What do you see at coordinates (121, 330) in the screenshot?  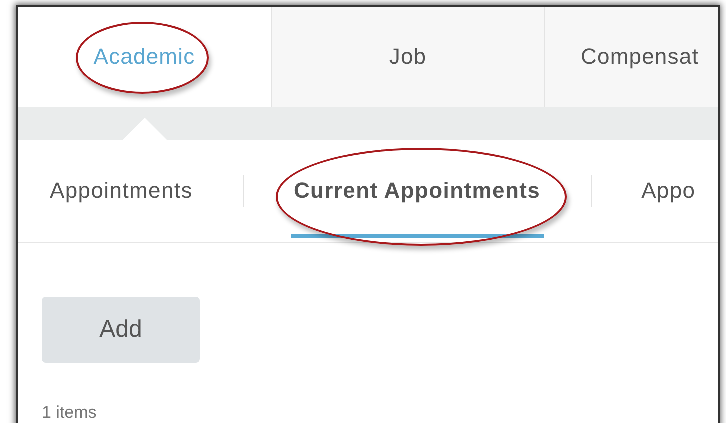 I see `add-button: Add` at bounding box center [121, 330].